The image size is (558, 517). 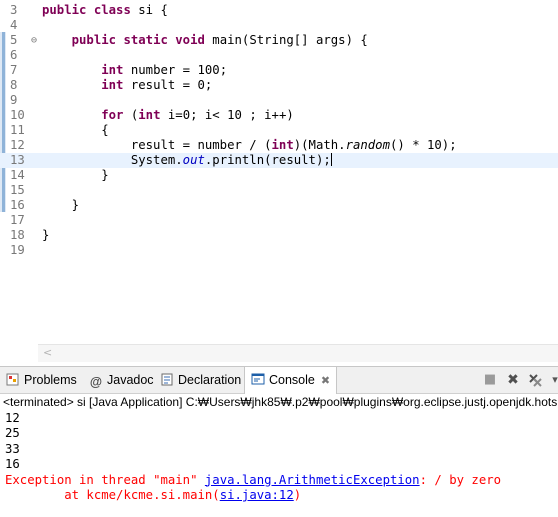 What do you see at coordinates (267, 160) in the screenshot?
I see `code-token: .println(result);` at bounding box center [267, 160].